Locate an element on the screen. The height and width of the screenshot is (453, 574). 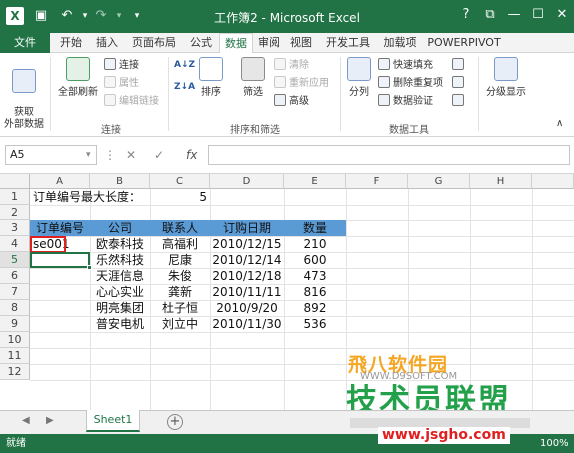
cell-d5: 2010/12/14 is located at coordinates (247, 260).